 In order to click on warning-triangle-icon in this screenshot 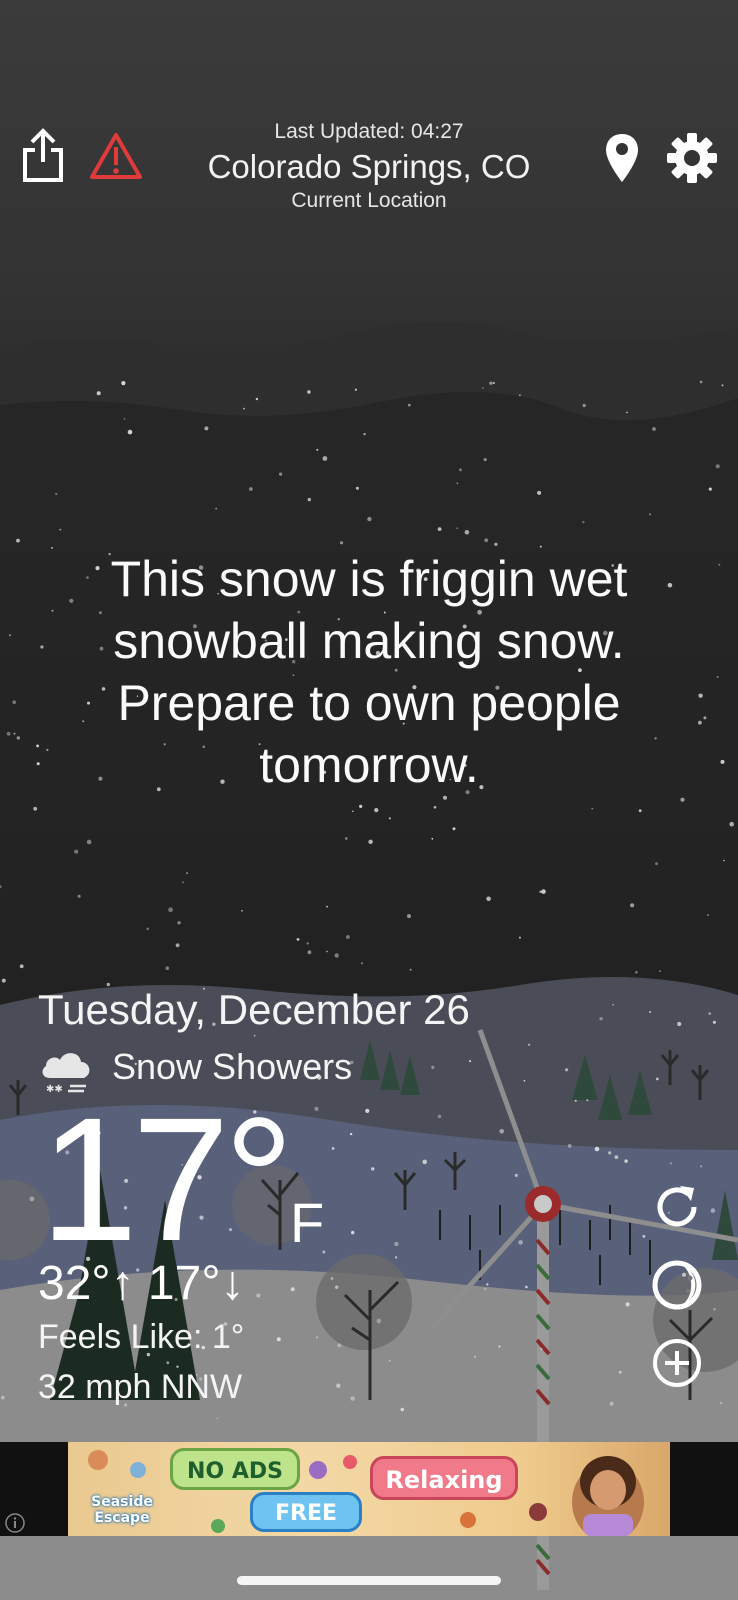, I will do `click(116, 156)`.